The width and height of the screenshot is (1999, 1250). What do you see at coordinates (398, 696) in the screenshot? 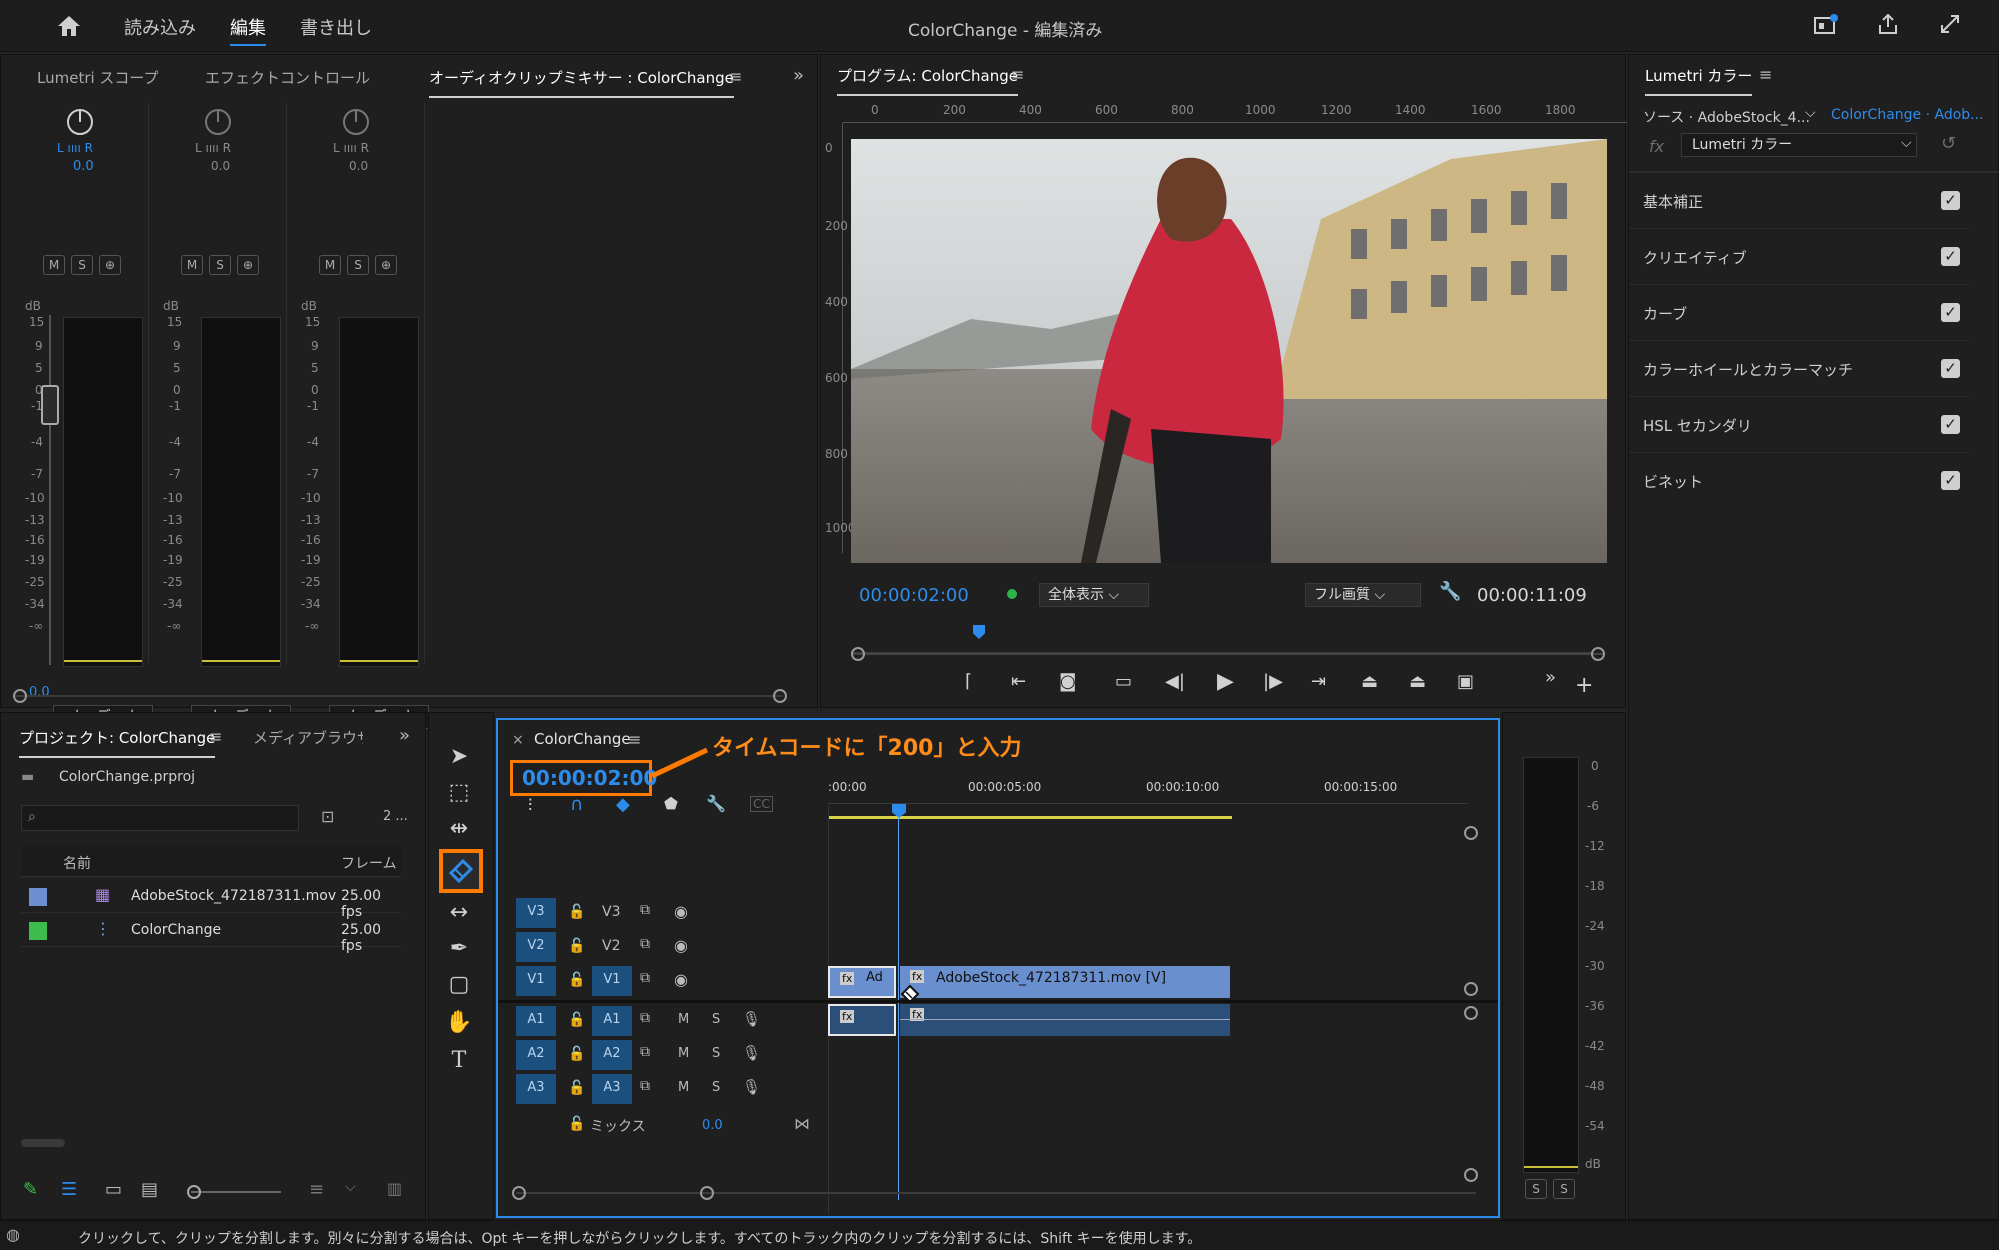
I see `horizontal-scrollbar` at bounding box center [398, 696].